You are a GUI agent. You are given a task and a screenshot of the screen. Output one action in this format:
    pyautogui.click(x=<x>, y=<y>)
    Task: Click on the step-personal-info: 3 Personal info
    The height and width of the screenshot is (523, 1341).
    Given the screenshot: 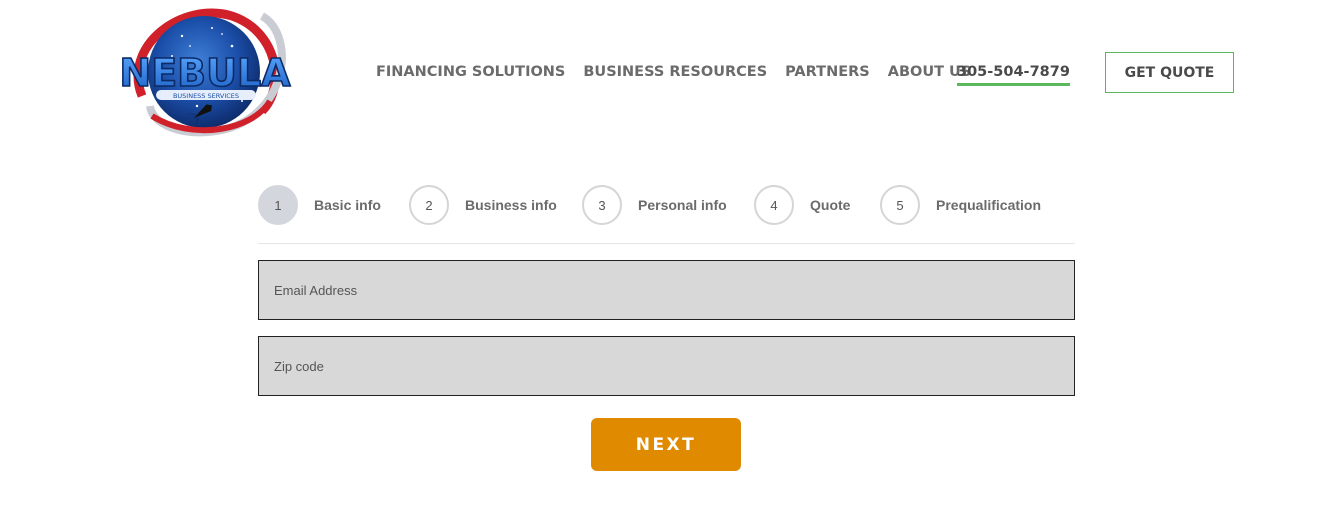 What is the action you would take?
    pyautogui.click(x=654, y=205)
    